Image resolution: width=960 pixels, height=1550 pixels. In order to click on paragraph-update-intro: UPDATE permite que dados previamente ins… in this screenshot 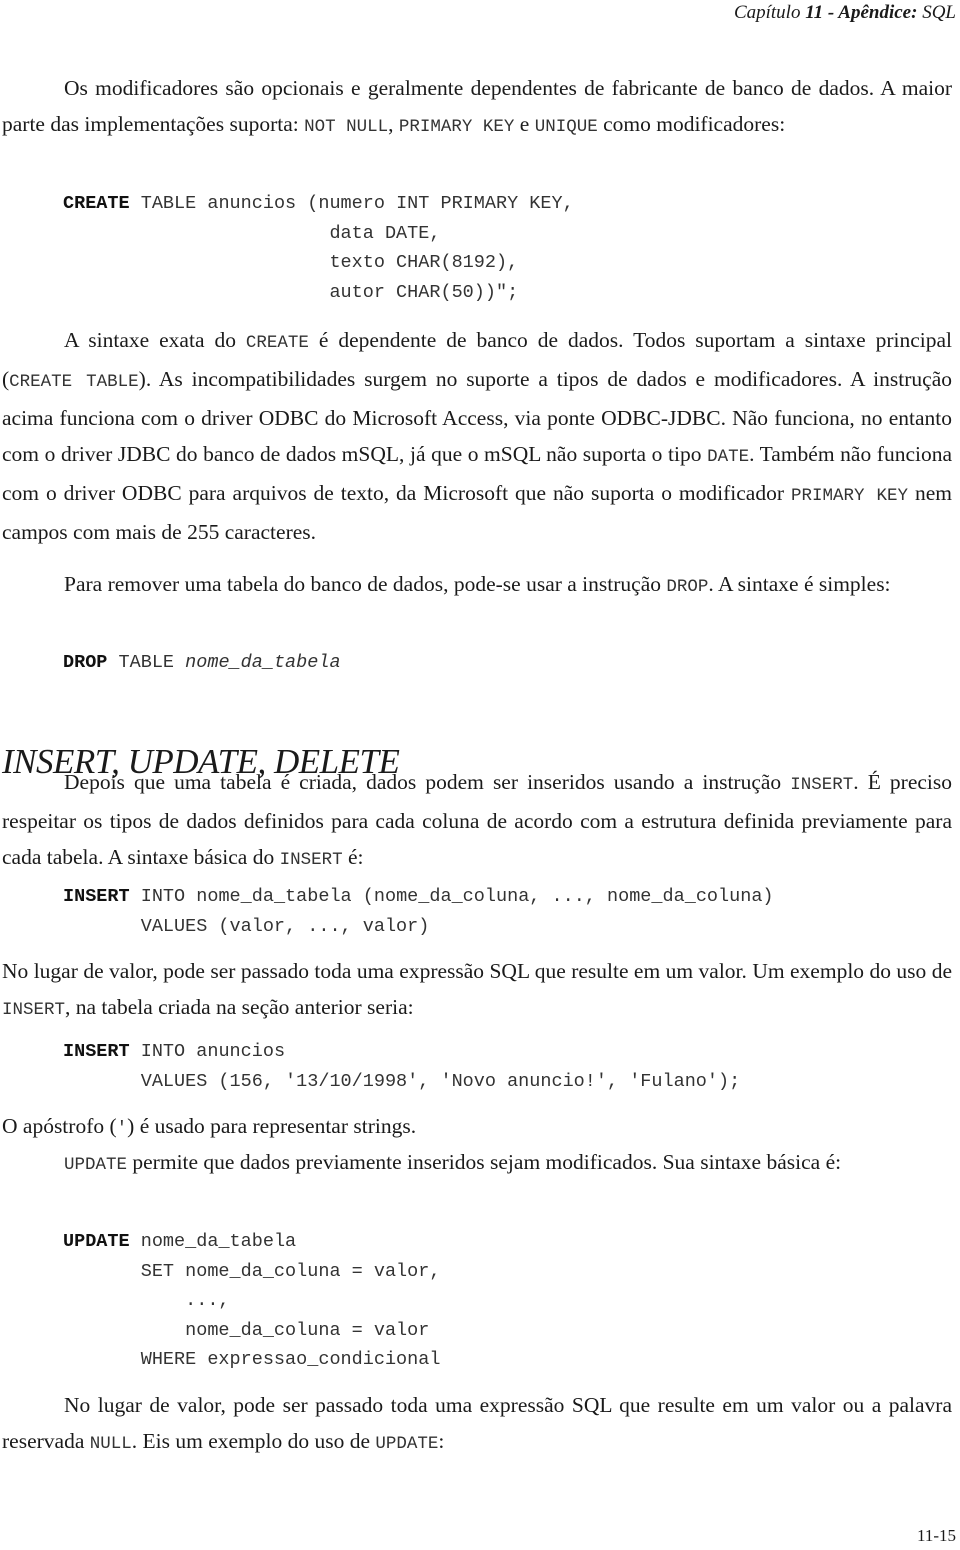, I will do `click(477, 1163)`.